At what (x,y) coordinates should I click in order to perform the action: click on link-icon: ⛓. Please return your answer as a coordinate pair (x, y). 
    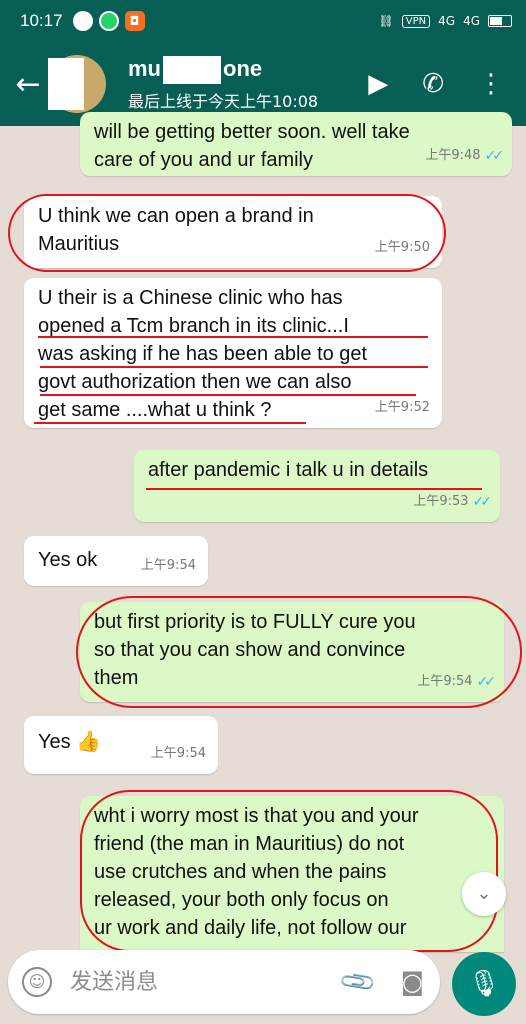
    Looking at the image, I should click on (386, 21).